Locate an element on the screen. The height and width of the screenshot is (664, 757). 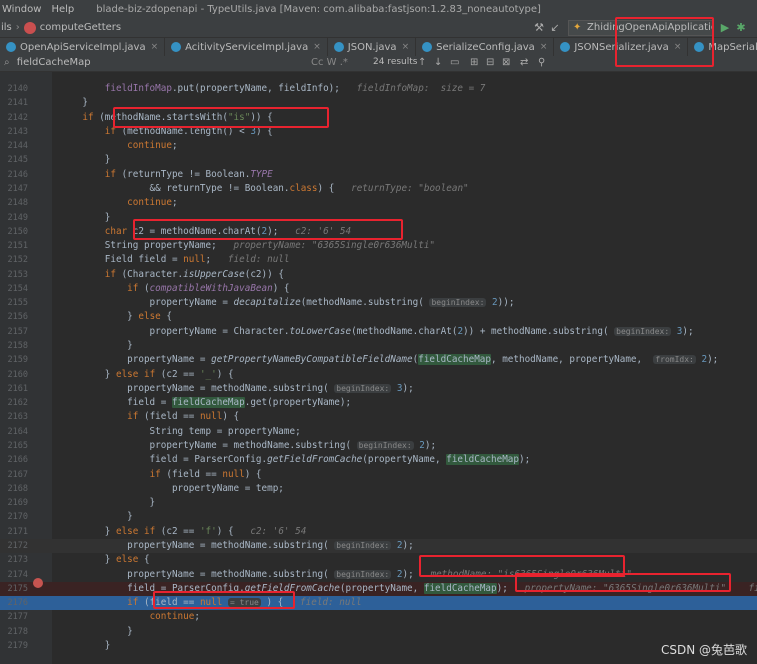
code-line: 2156 } else { is located at coordinates (378, 317).